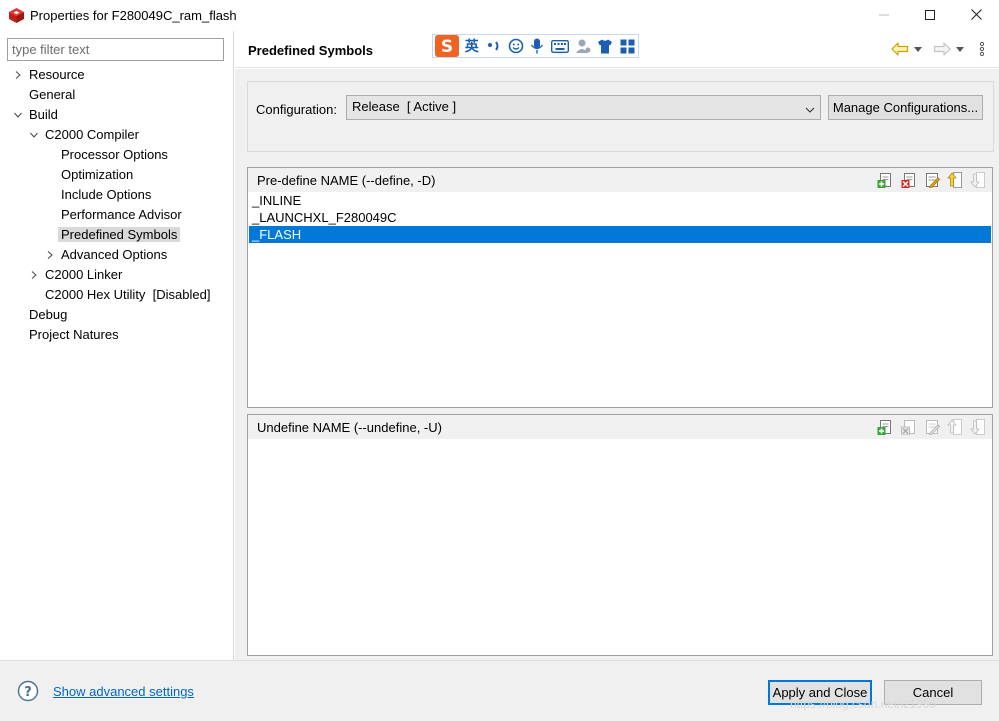 This screenshot has width=999, height=721. I want to click on list-item: _FLASH, so click(620, 234).